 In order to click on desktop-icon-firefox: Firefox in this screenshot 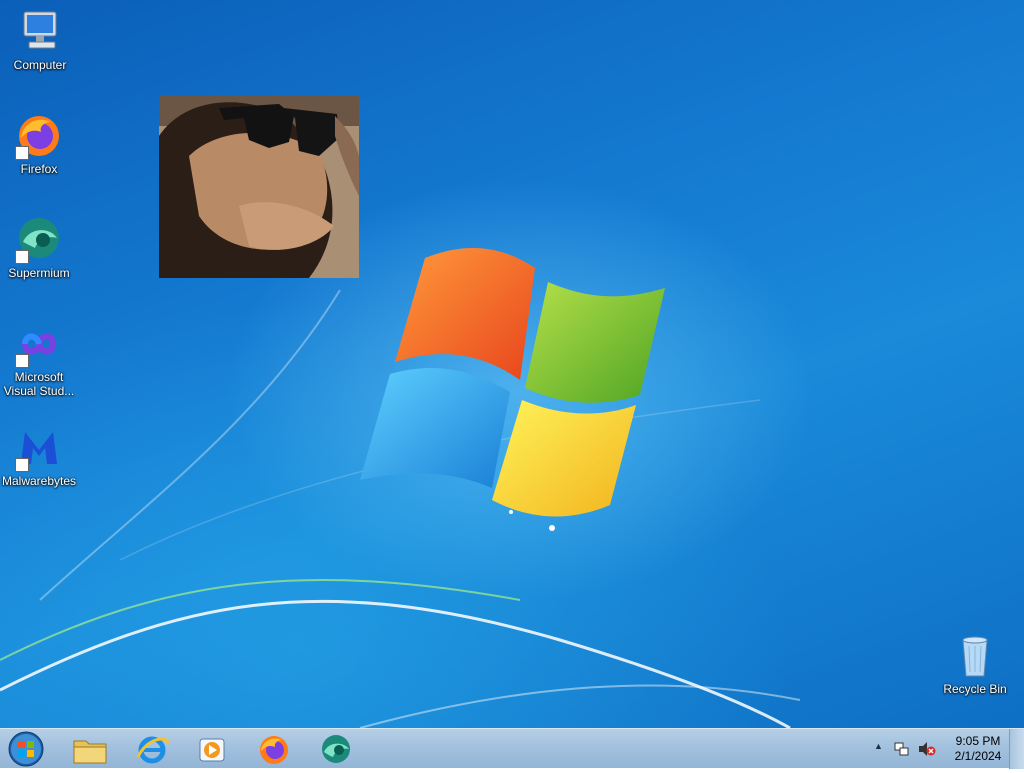, I will do `click(39, 144)`.